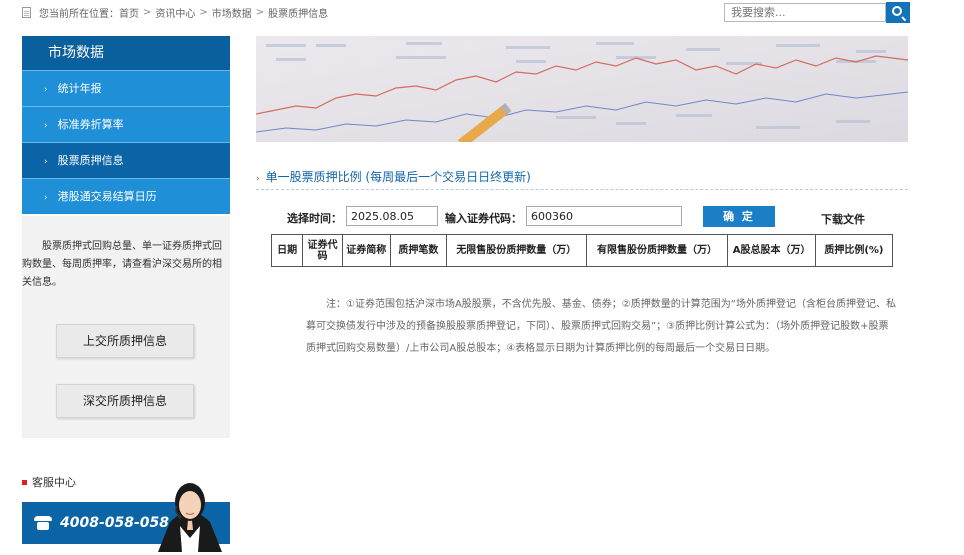 Image resolution: width=964 pixels, height=555 pixels. I want to click on customer-service: 客服中心 4008-058-058, so click(126, 507).